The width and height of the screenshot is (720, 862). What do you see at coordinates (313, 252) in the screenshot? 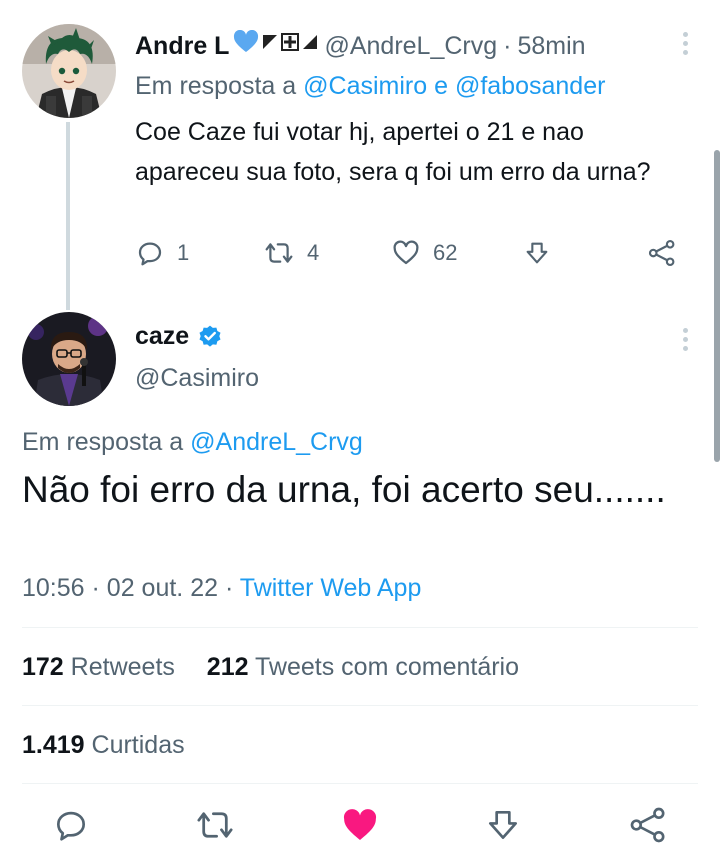
I see `retweet-count: 4` at bounding box center [313, 252].